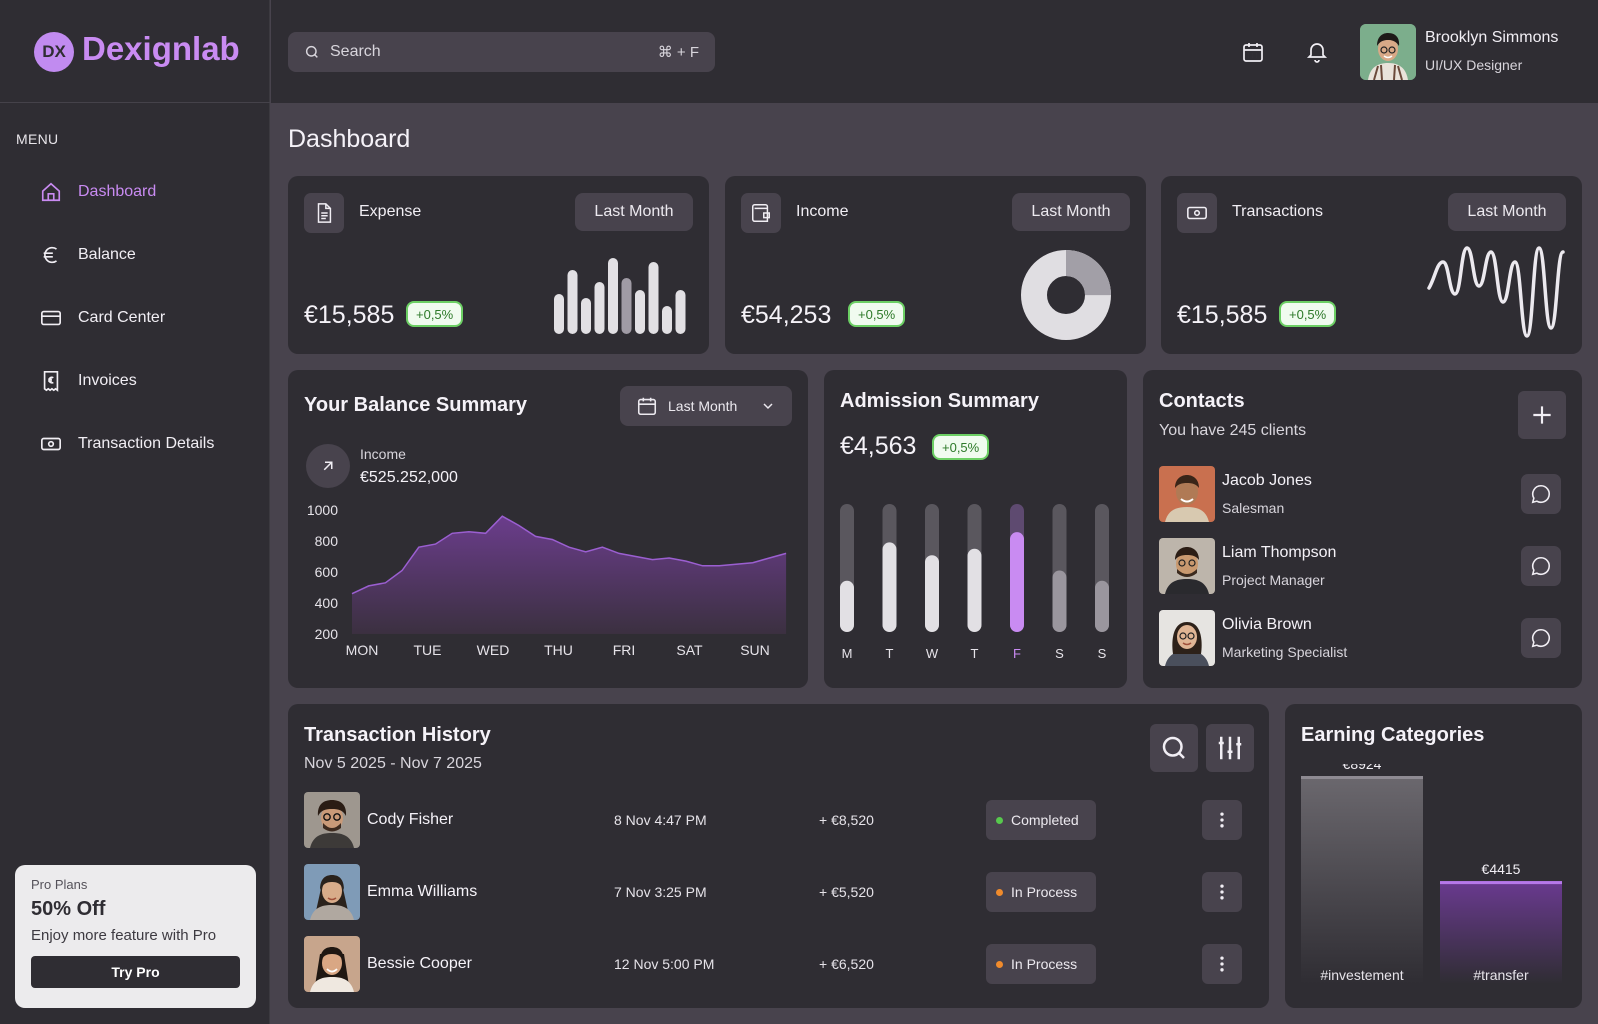 The width and height of the screenshot is (1598, 1024). I want to click on add-contact-button, so click(1542, 415).